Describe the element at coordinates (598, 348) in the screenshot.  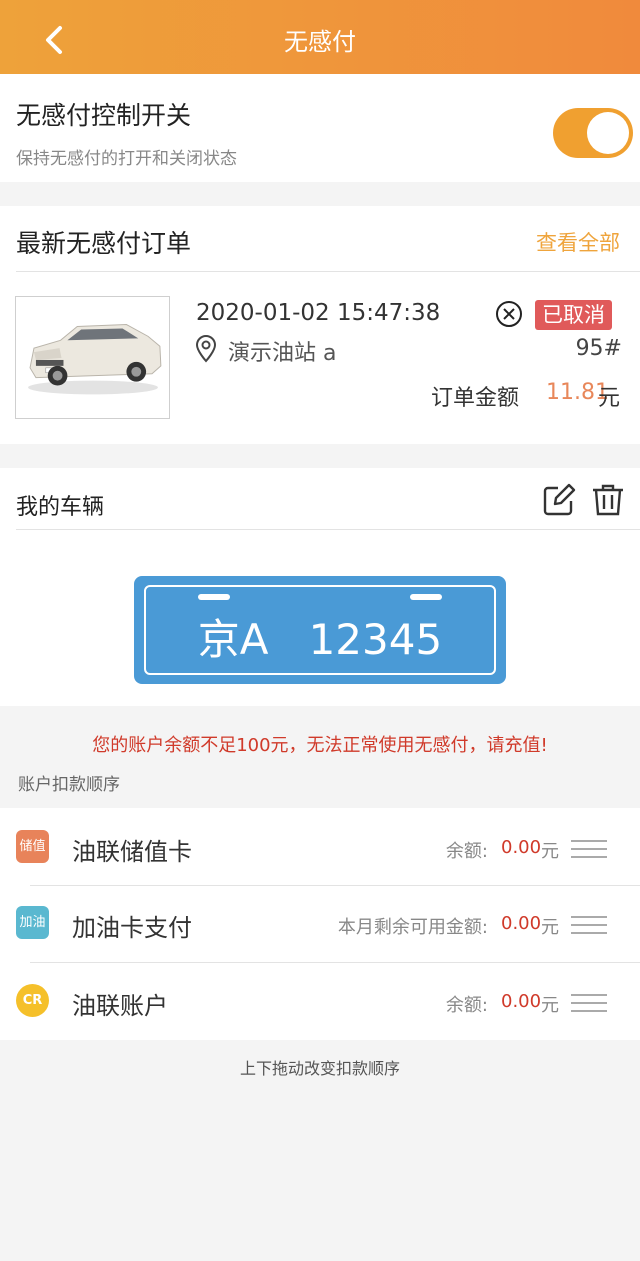
I see `fuel-type: 95#` at that location.